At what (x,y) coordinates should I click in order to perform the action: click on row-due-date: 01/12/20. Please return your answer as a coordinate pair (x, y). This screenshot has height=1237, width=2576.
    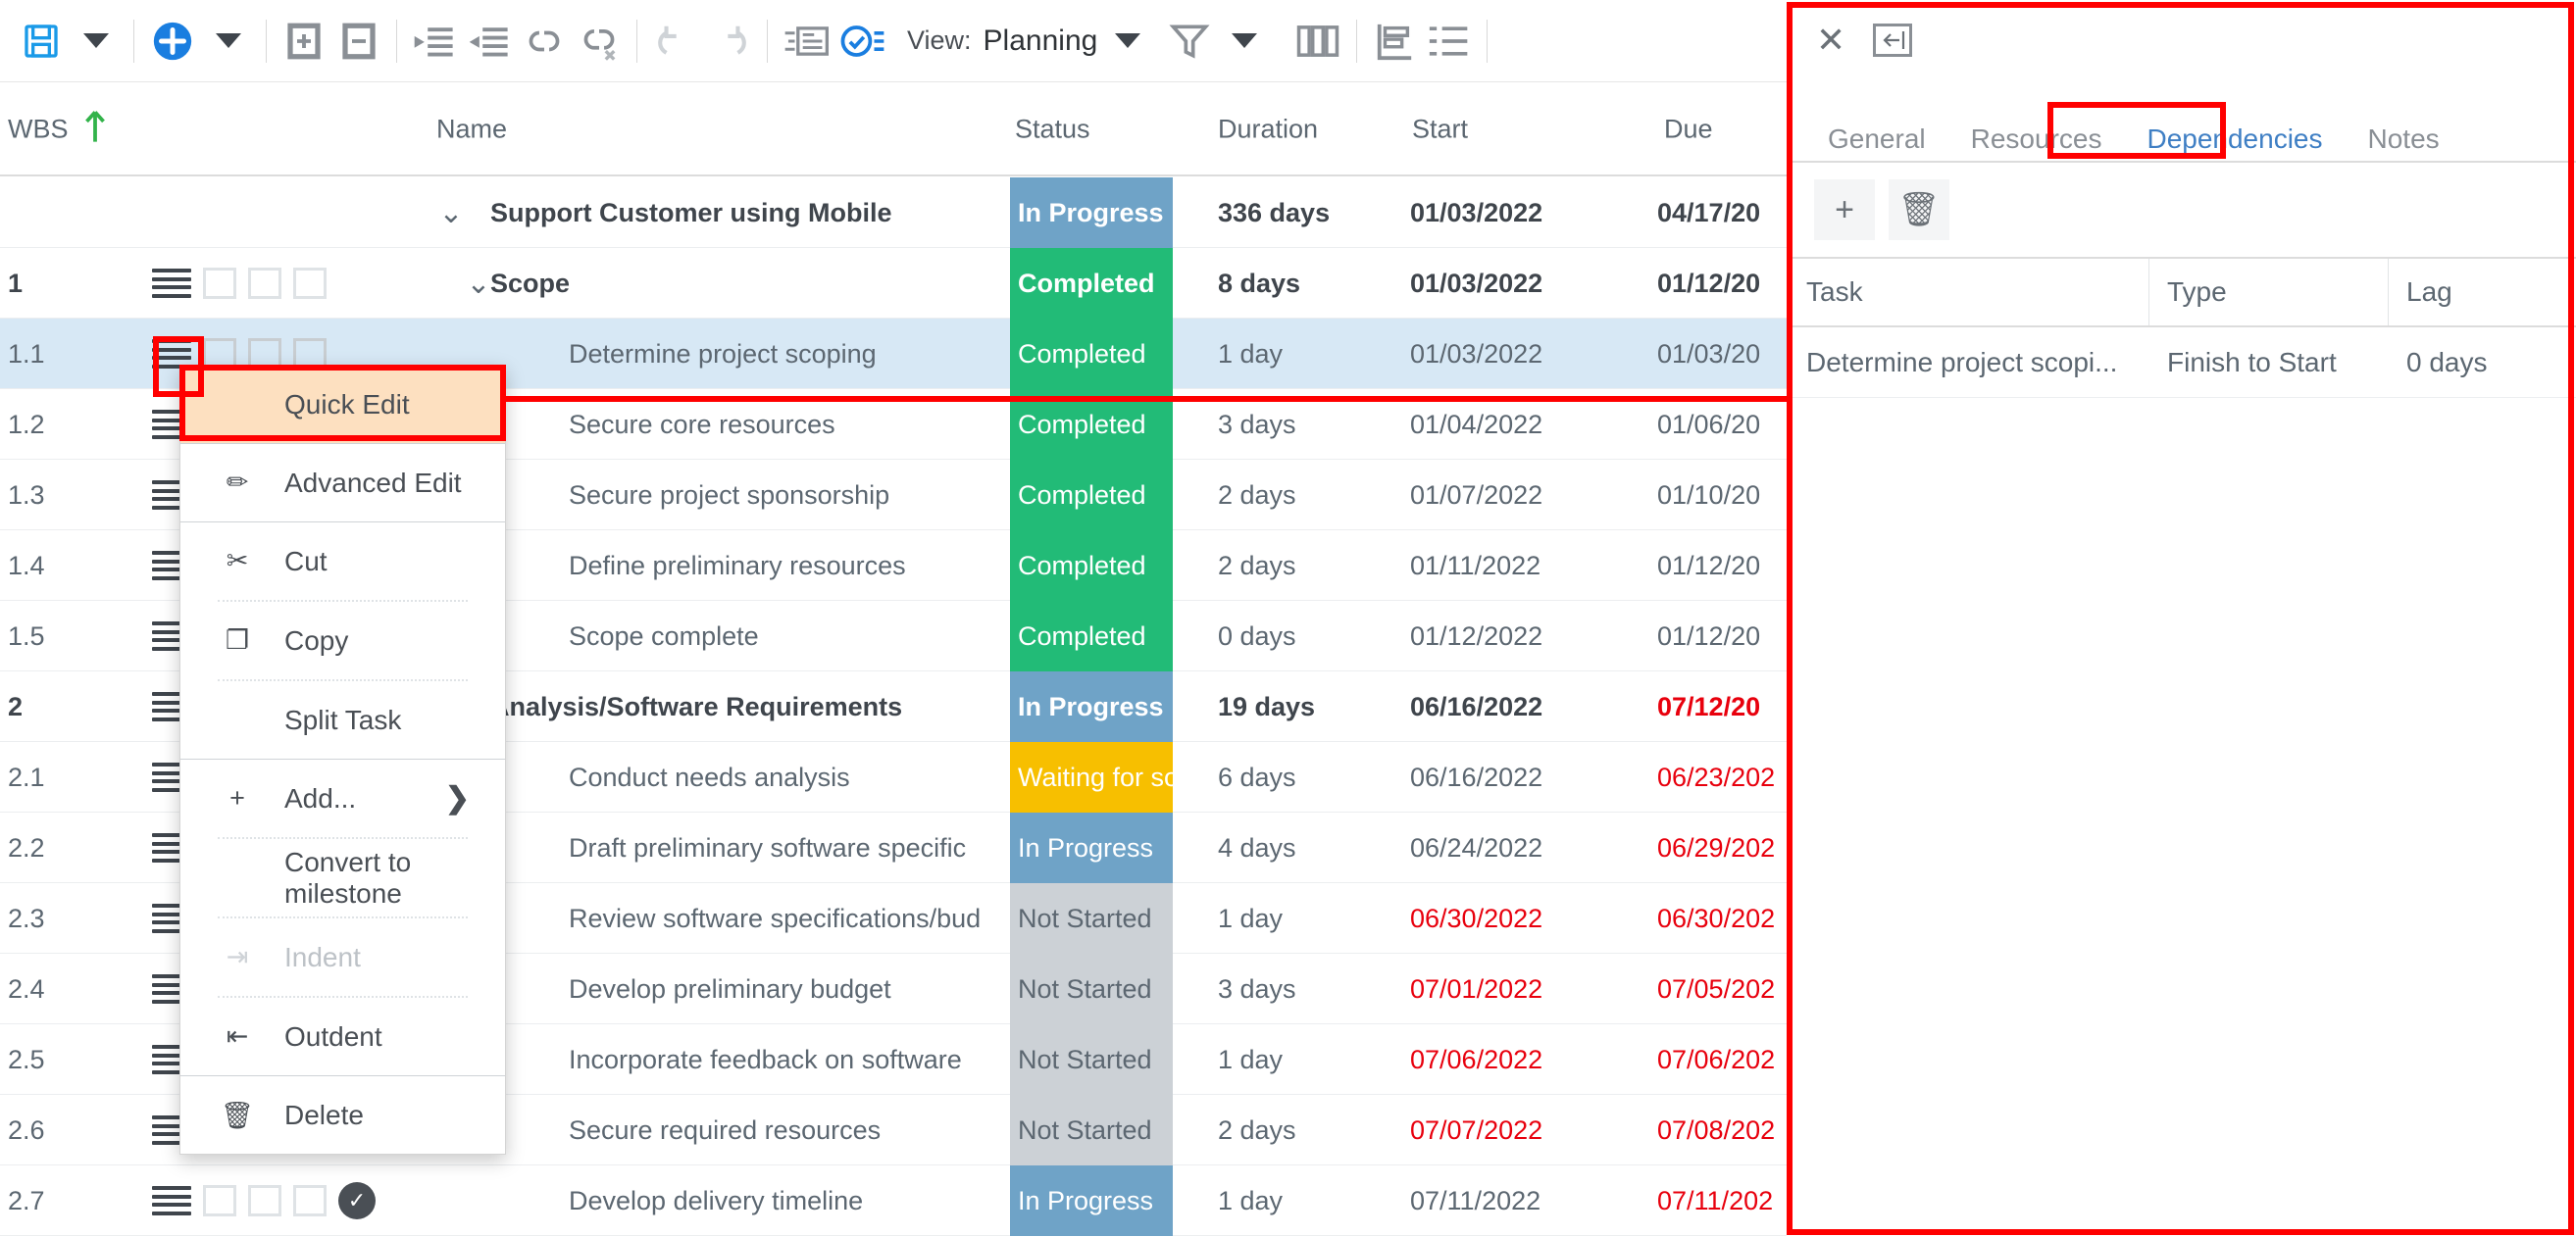
    Looking at the image, I should click on (1722, 565).